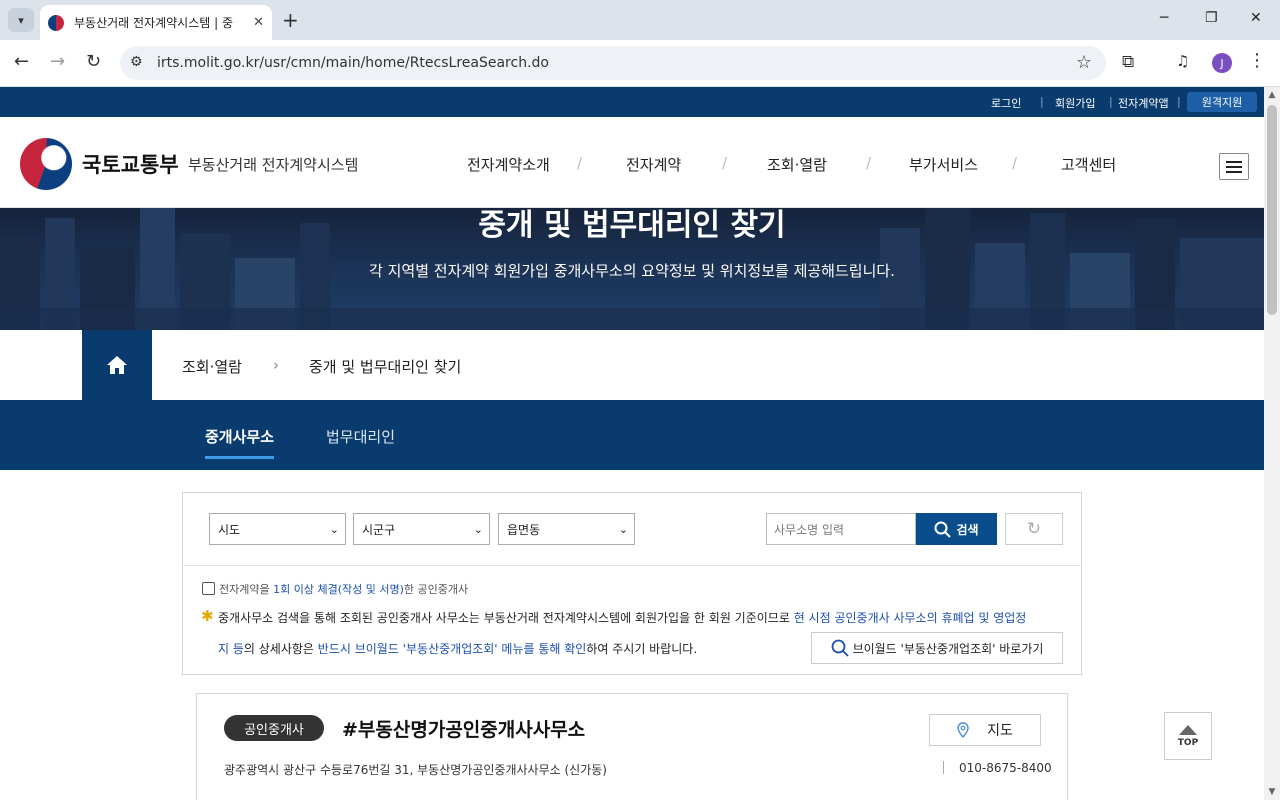 This screenshot has height=800, width=1280. What do you see at coordinates (1006, 103) in the screenshot?
I see `login-link: 로그인` at bounding box center [1006, 103].